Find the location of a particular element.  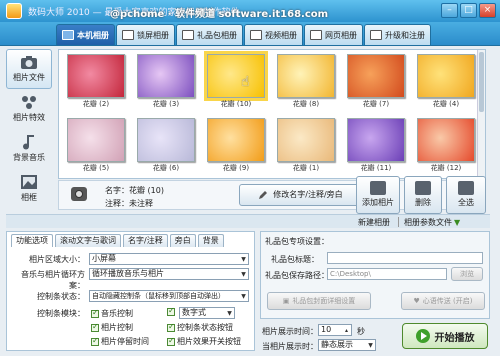

site-watermark: @pchome · 软件频道 software.it168.com is located at coordinates (219, 14).